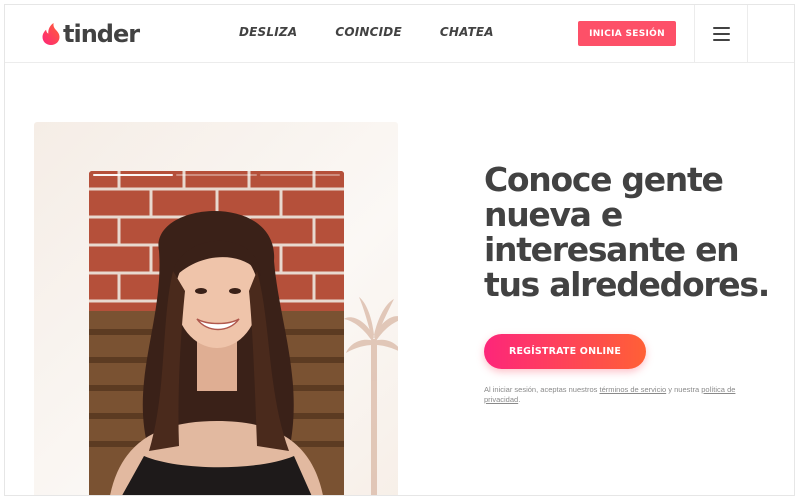 This screenshot has height=500, width=800. What do you see at coordinates (632, 389) in the screenshot?
I see `terms-of-service-link: términos de servicio` at bounding box center [632, 389].